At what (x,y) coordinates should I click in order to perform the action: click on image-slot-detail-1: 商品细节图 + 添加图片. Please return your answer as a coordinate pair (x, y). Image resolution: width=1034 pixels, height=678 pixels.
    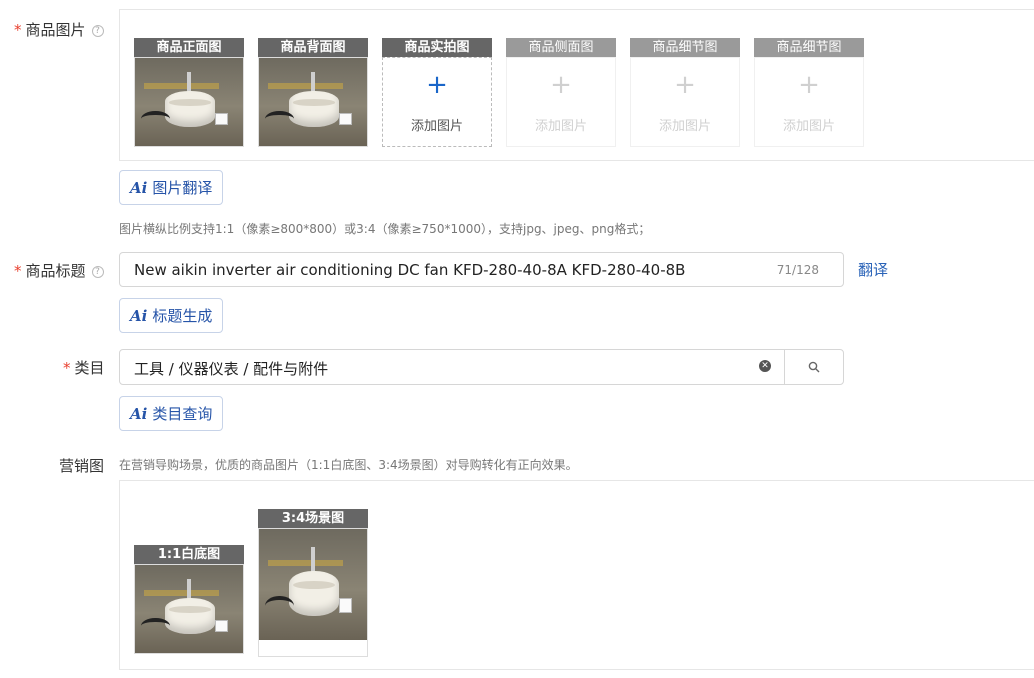
    Looking at the image, I should click on (685, 92).